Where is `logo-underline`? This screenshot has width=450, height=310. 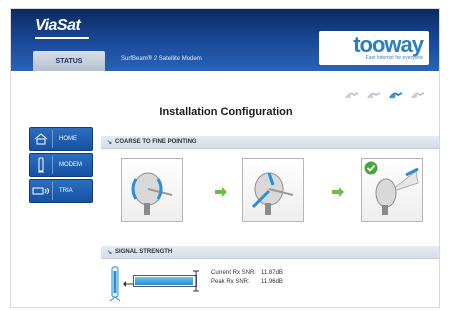
logo-underline is located at coordinates (62, 38).